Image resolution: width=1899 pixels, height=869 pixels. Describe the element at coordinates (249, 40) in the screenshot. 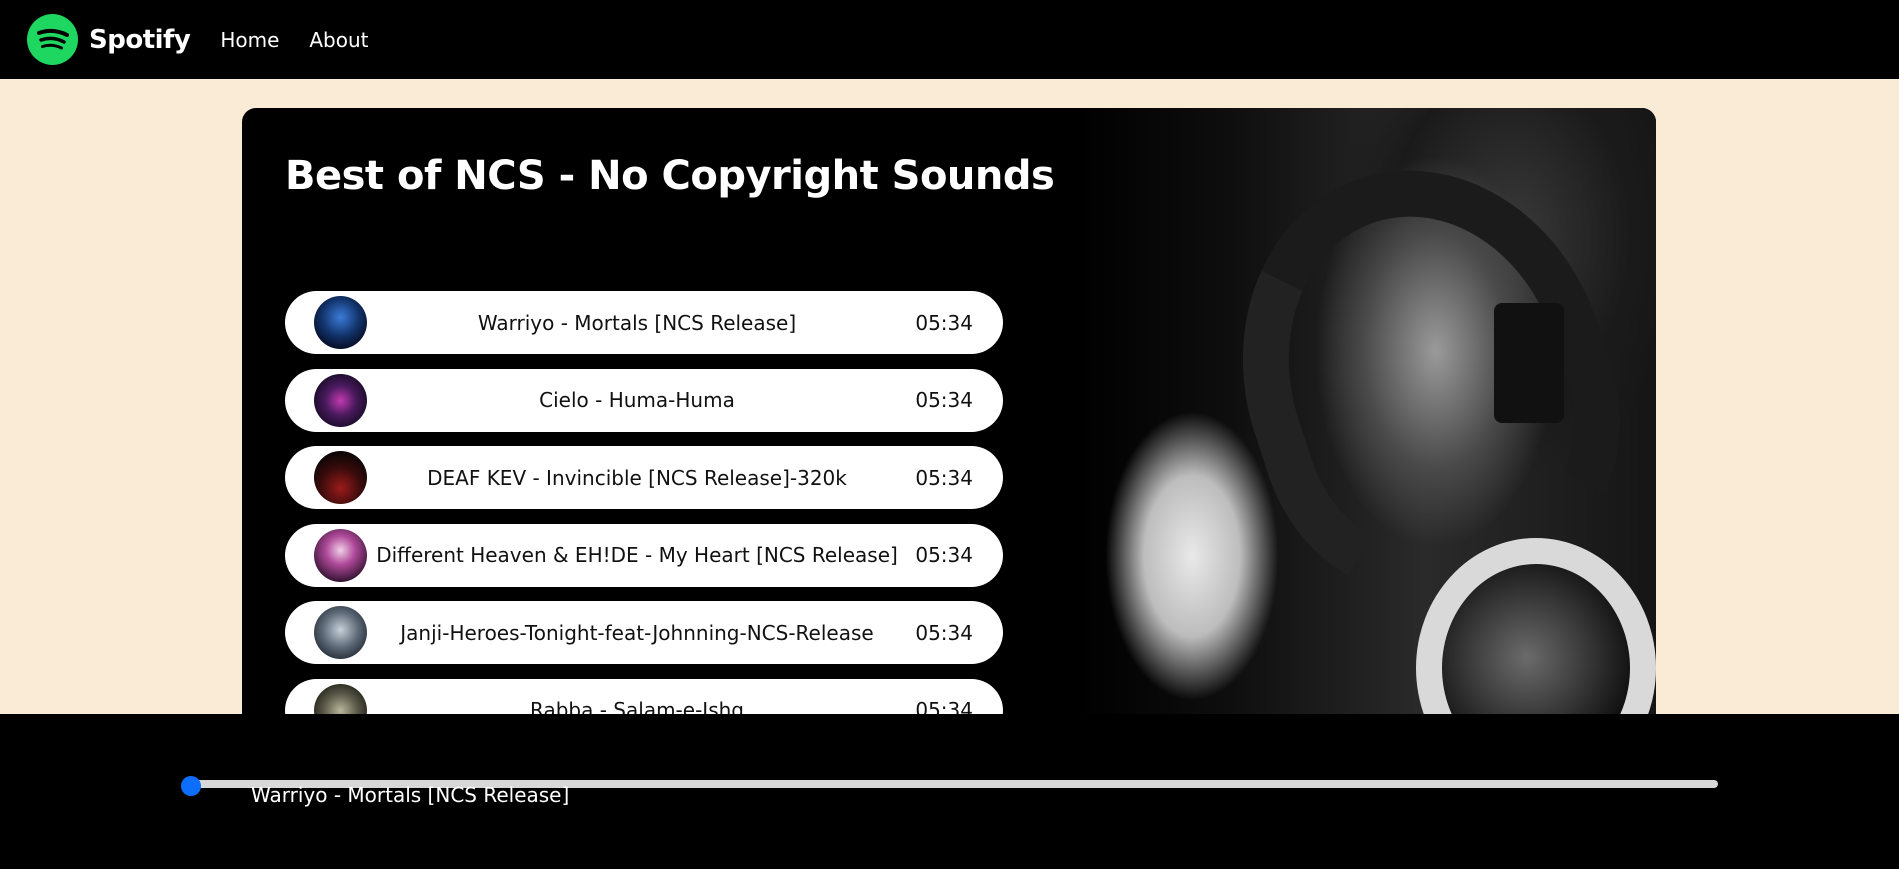

I see `nav-home-link: Home` at that location.